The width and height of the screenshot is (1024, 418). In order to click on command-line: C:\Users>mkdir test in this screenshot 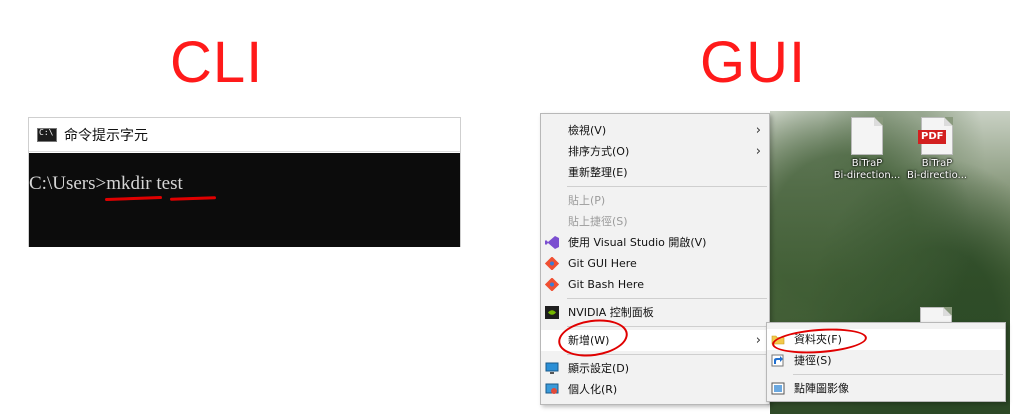, I will do `click(106, 184)`.